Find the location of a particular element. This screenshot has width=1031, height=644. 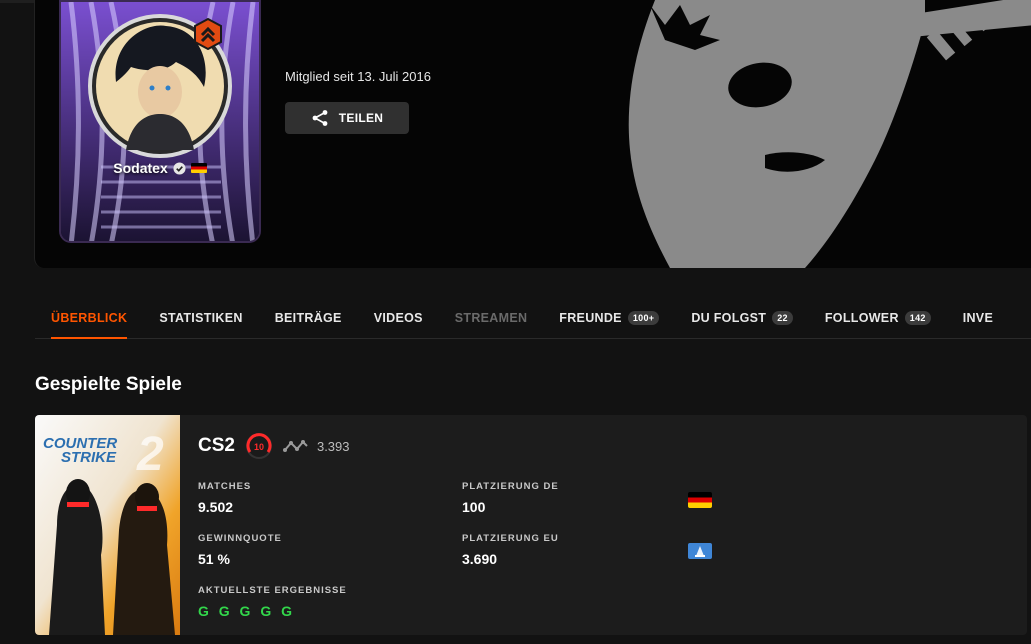

verified-icon is located at coordinates (179, 168).